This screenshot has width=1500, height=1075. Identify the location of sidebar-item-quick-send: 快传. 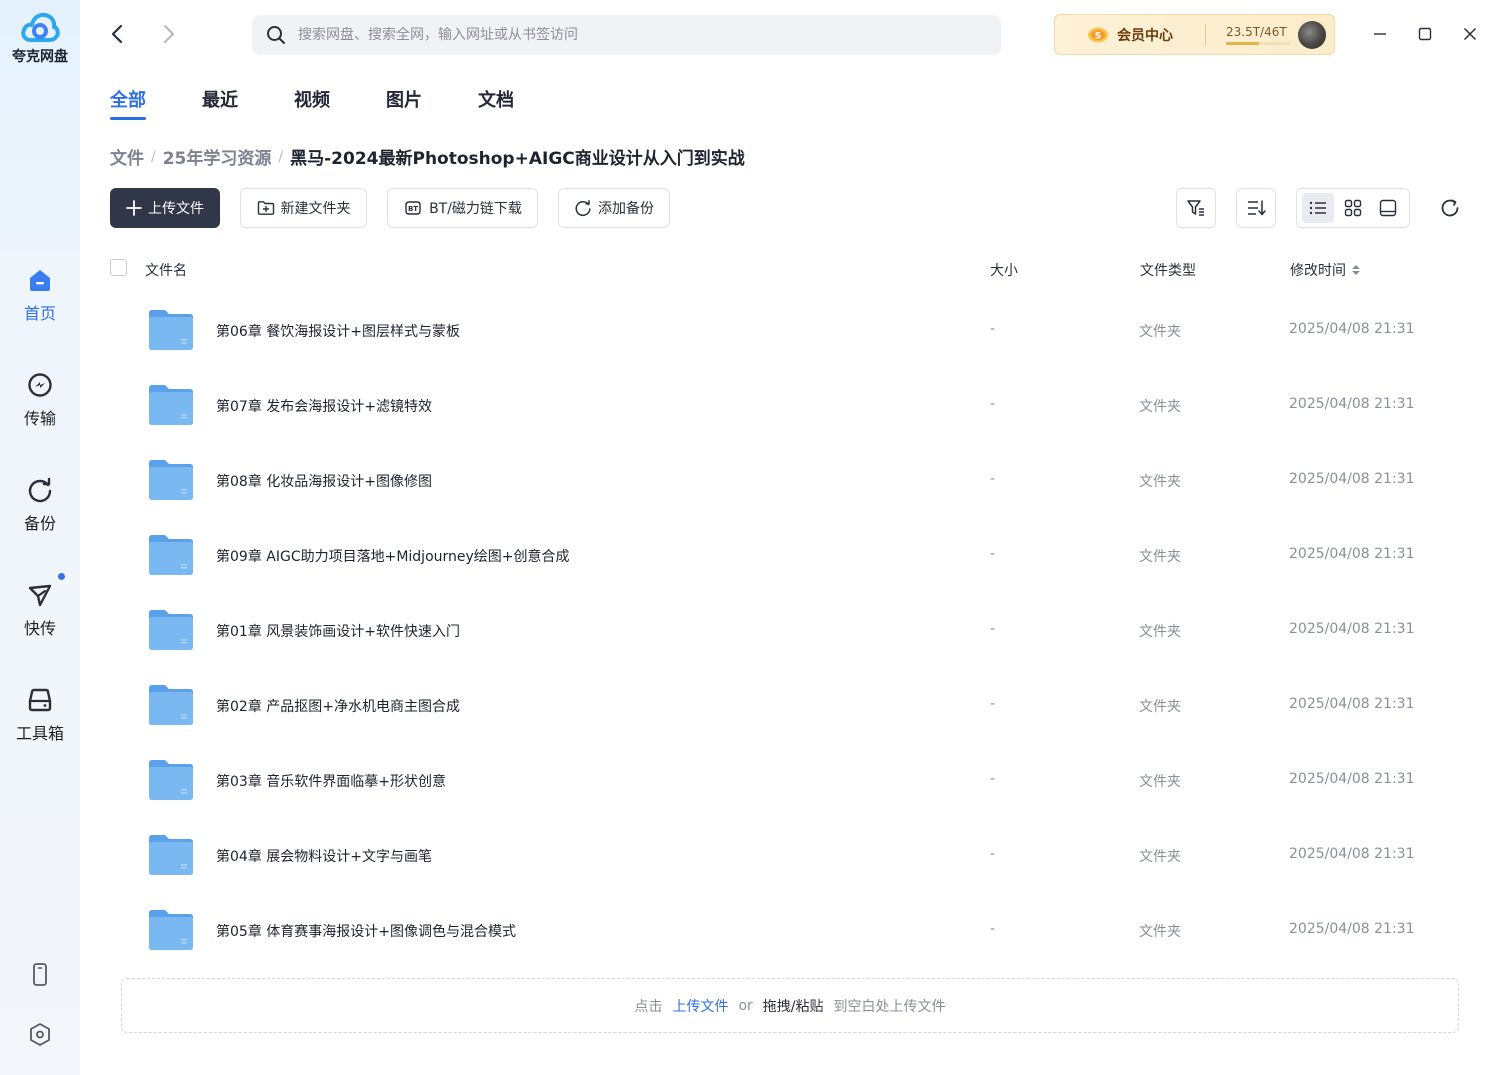
(40, 606).